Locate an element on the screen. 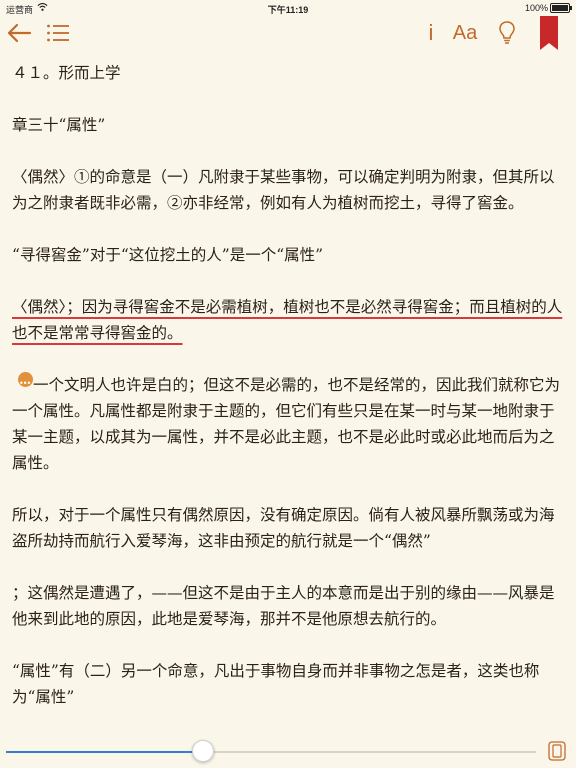  reading-progress-bar is located at coordinates (288, 752).